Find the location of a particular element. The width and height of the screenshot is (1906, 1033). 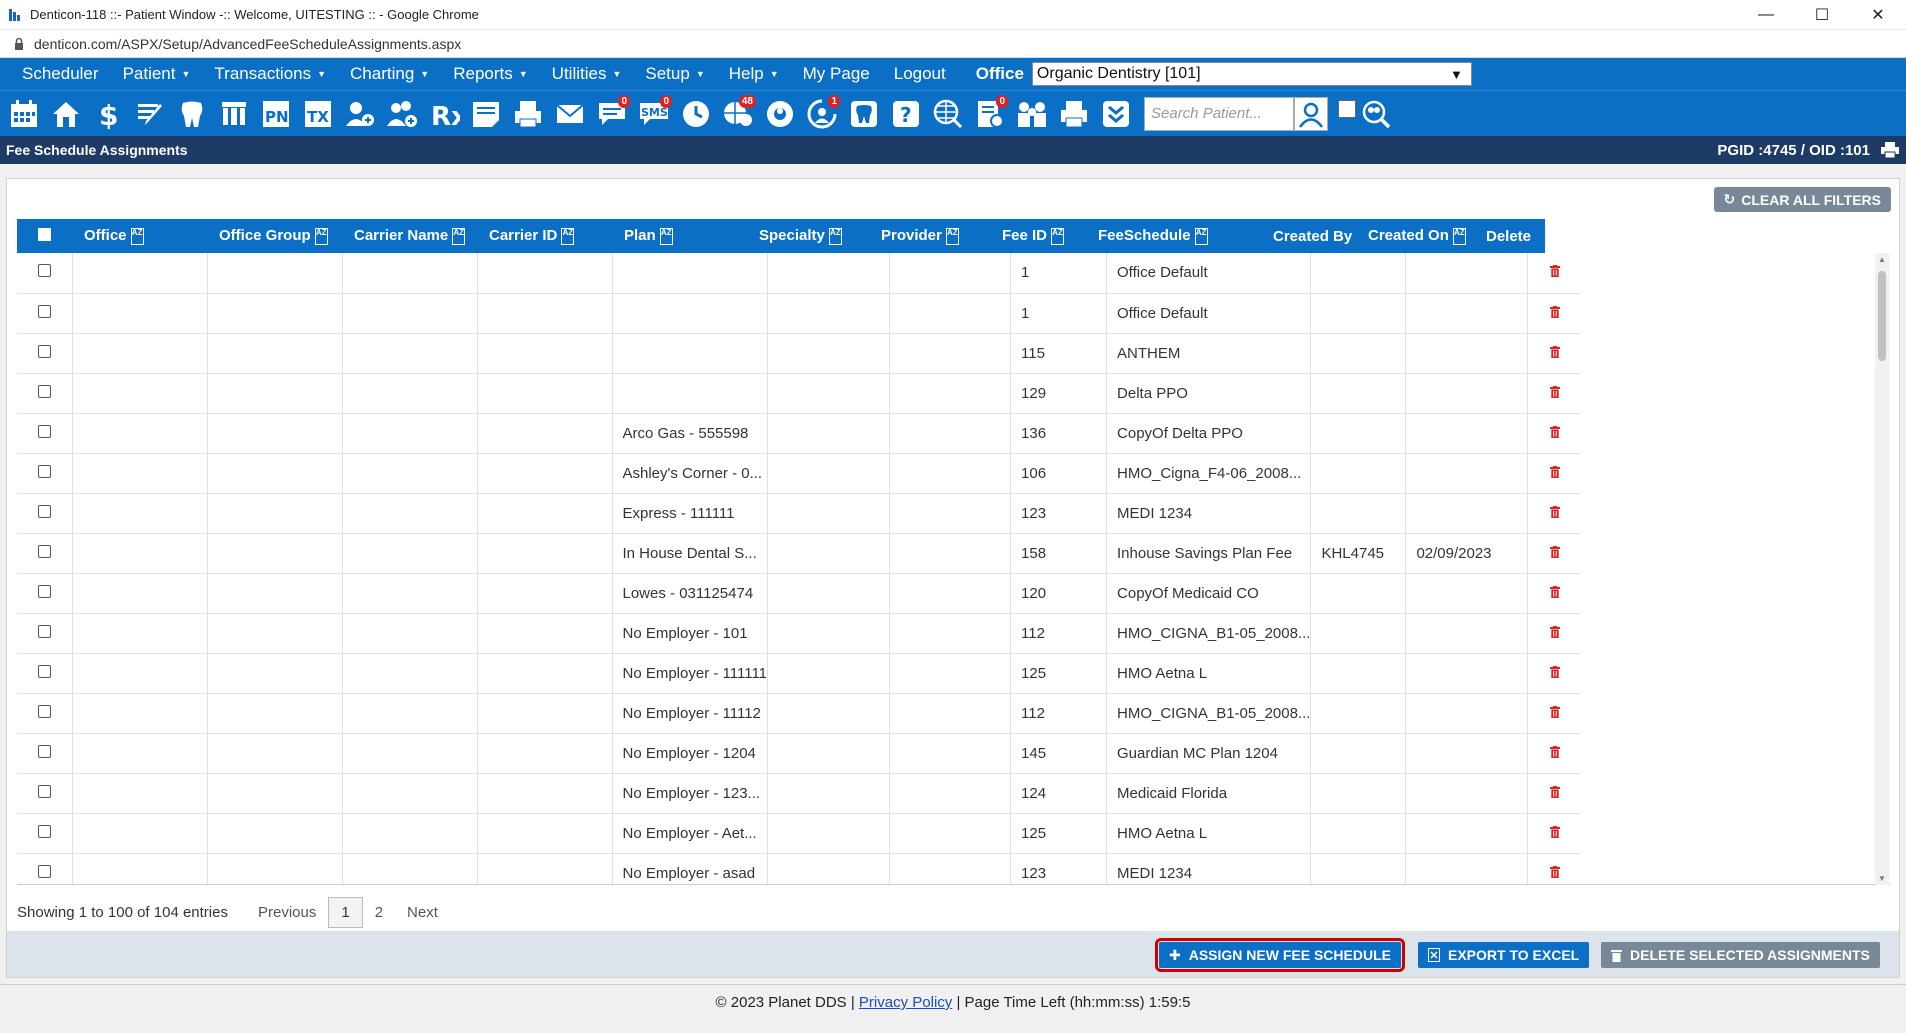

home-icon is located at coordinates (66, 114).